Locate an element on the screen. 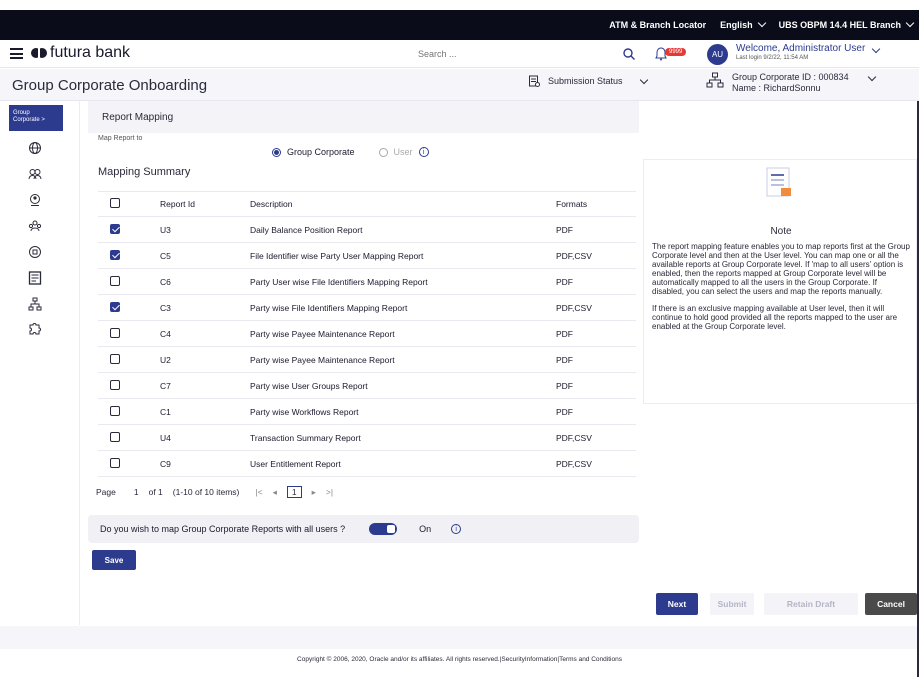 This screenshot has height=677, width=919. table-row: U2 Party wise Payee Maintenance Report PDF is located at coordinates (367, 360).